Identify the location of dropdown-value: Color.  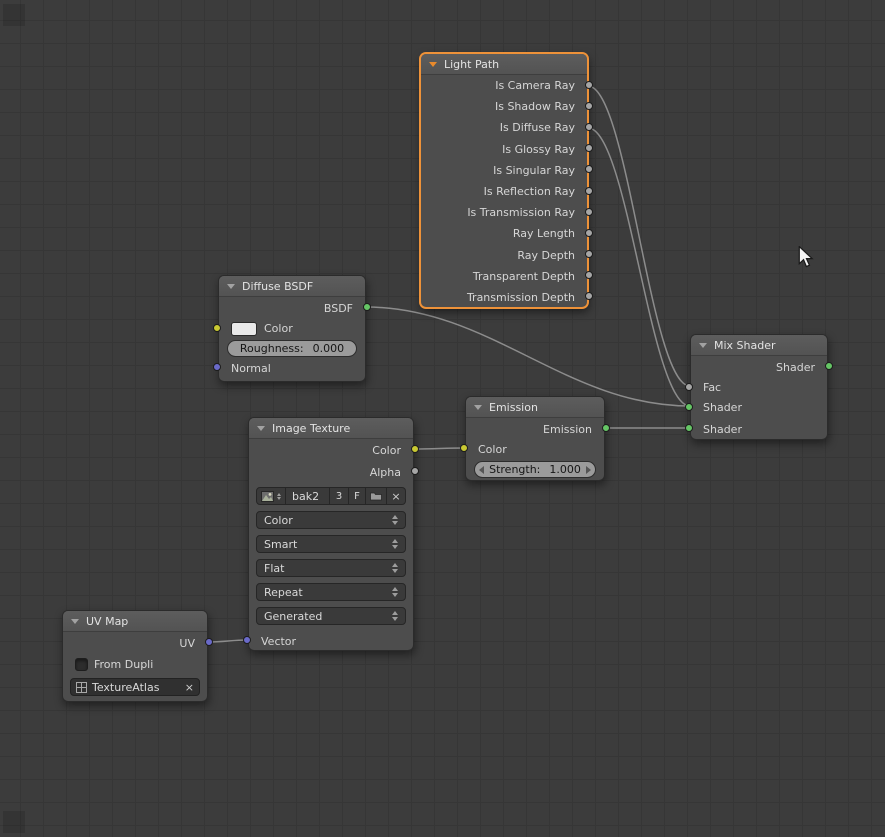
(278, 520).